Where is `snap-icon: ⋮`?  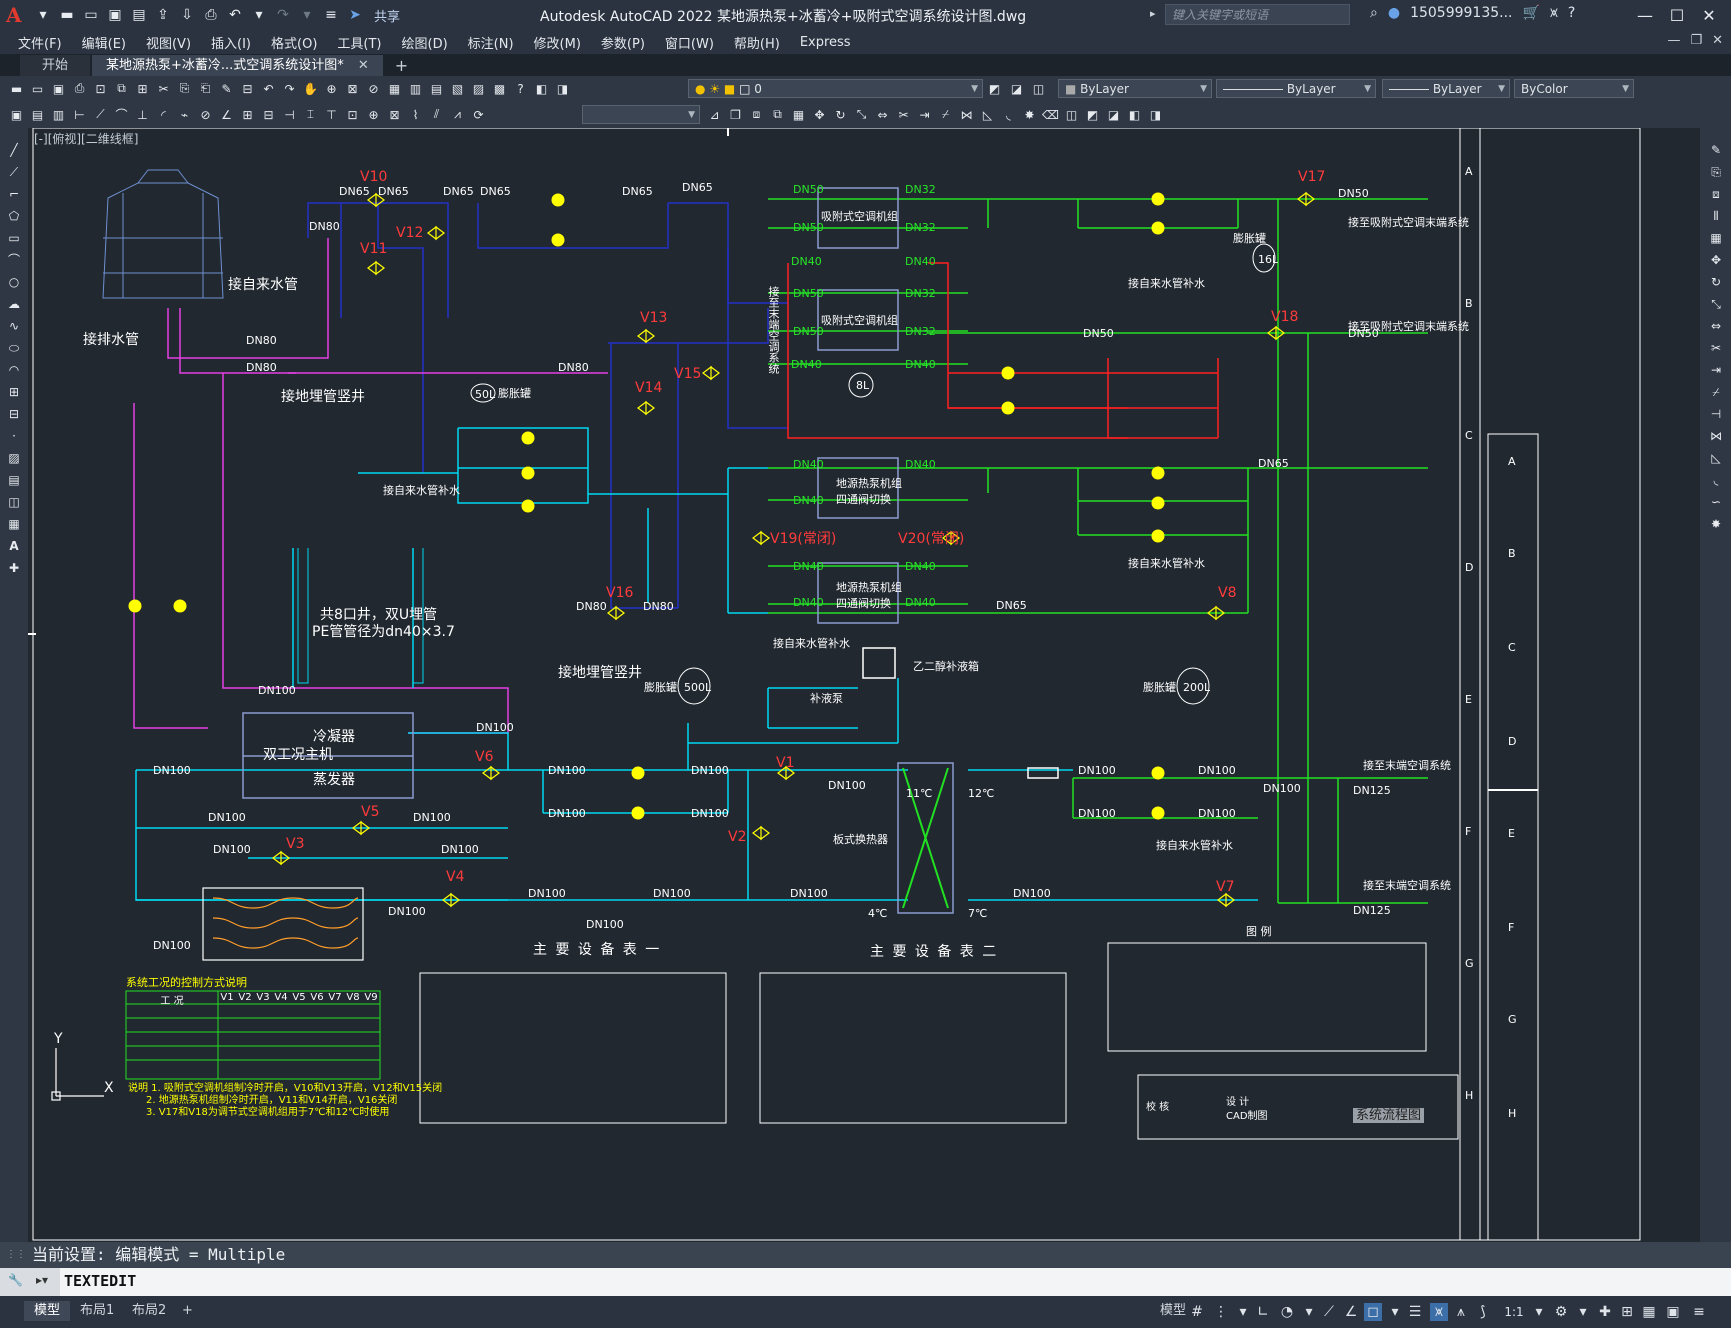
snap-icon: ⋮ is located at coordinates (1221, 1312).